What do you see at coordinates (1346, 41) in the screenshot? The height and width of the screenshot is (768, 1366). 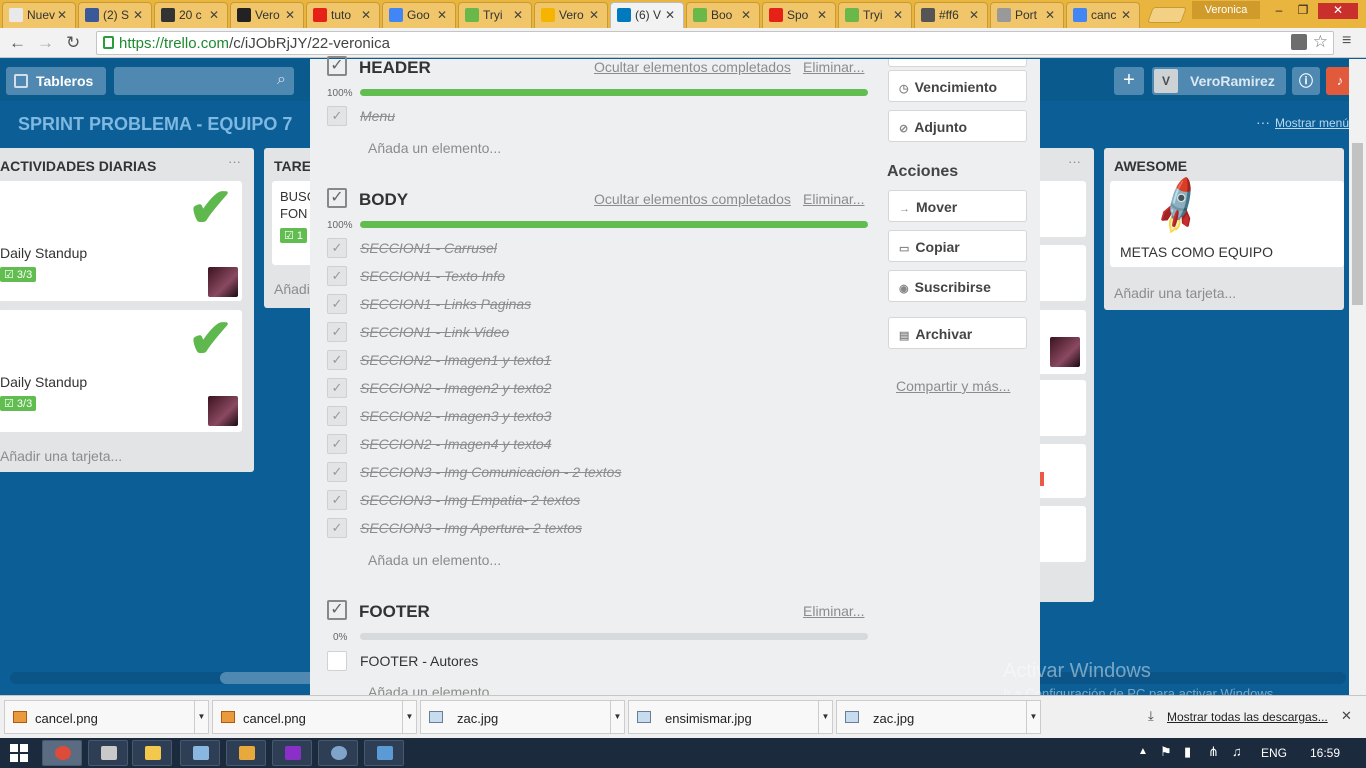 I see `chrome-menu-icon: ≡` at bounding box center [1346, 41].